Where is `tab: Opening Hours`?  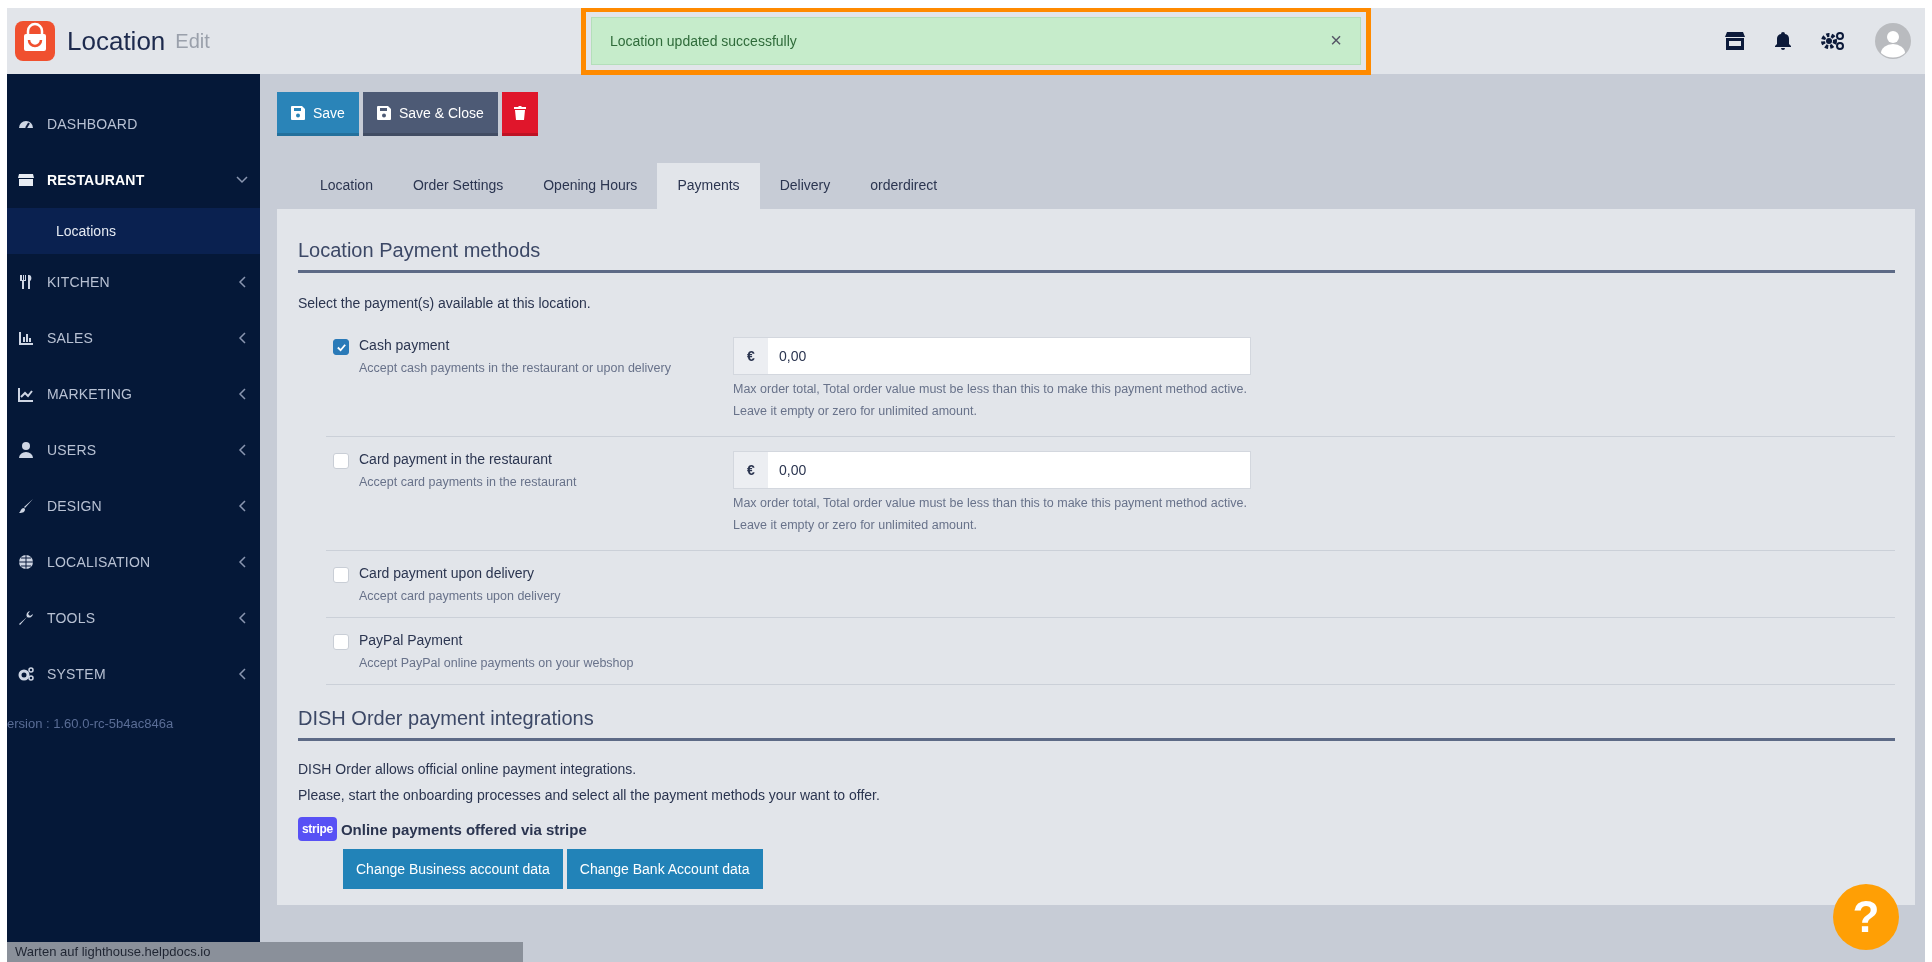 tab: Opening Hours is located at coordinates (590, 186).